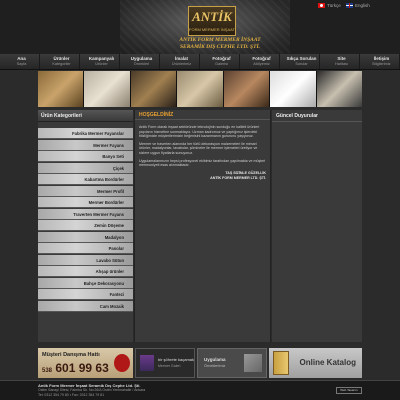  I want to click on category-item: Mermer Profil, so click(85, 191).